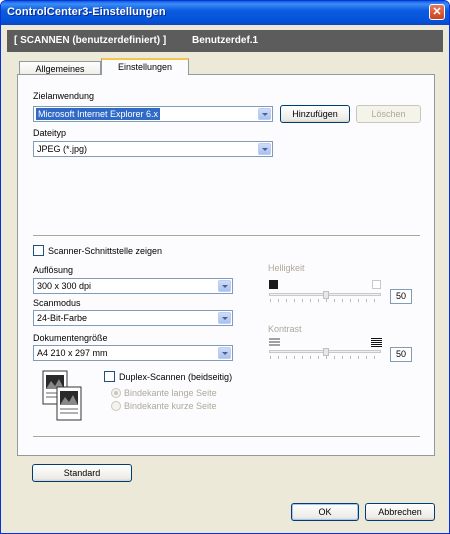  I want to click on scanner-interface-label: Scanner-Schnittstelle zeigen, so click(105, 251).